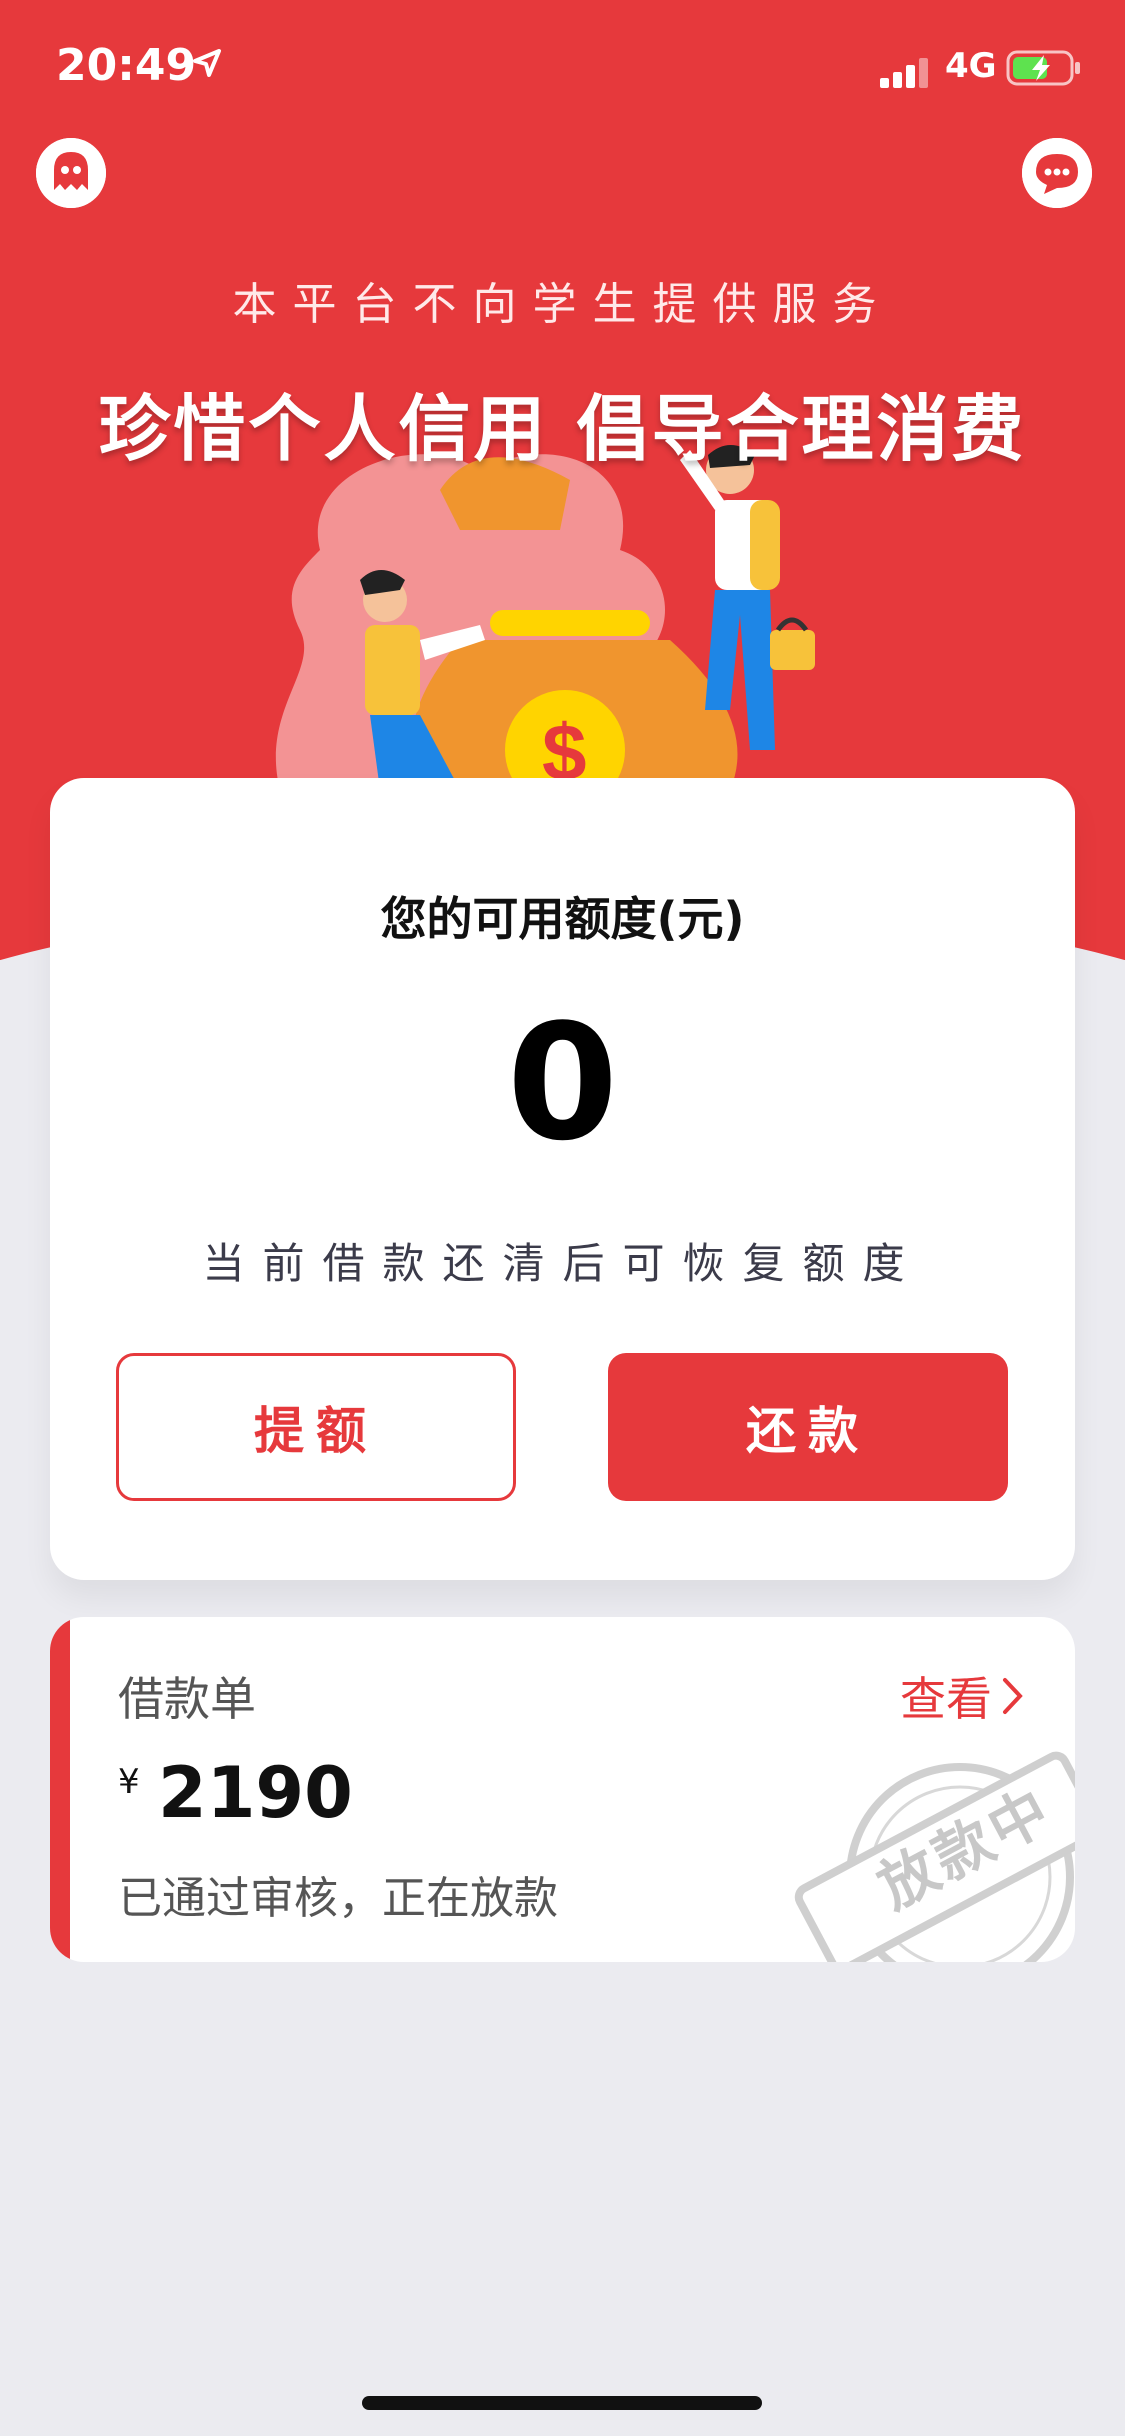 This screenshot has width=1125, height=2436. Describe the element at coordinates (904, 73) in the screenshot. I see `signal-icon` at that location.